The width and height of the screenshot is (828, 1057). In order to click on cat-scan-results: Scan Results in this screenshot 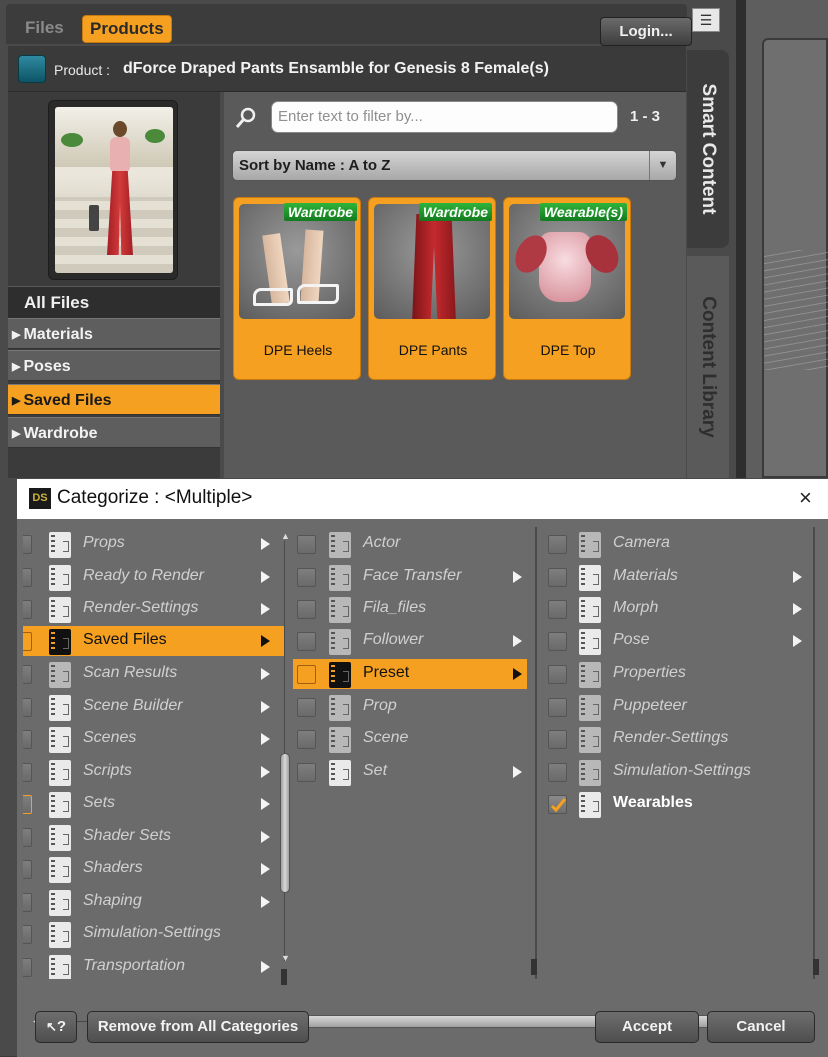, I will do `click(154, 674)`.